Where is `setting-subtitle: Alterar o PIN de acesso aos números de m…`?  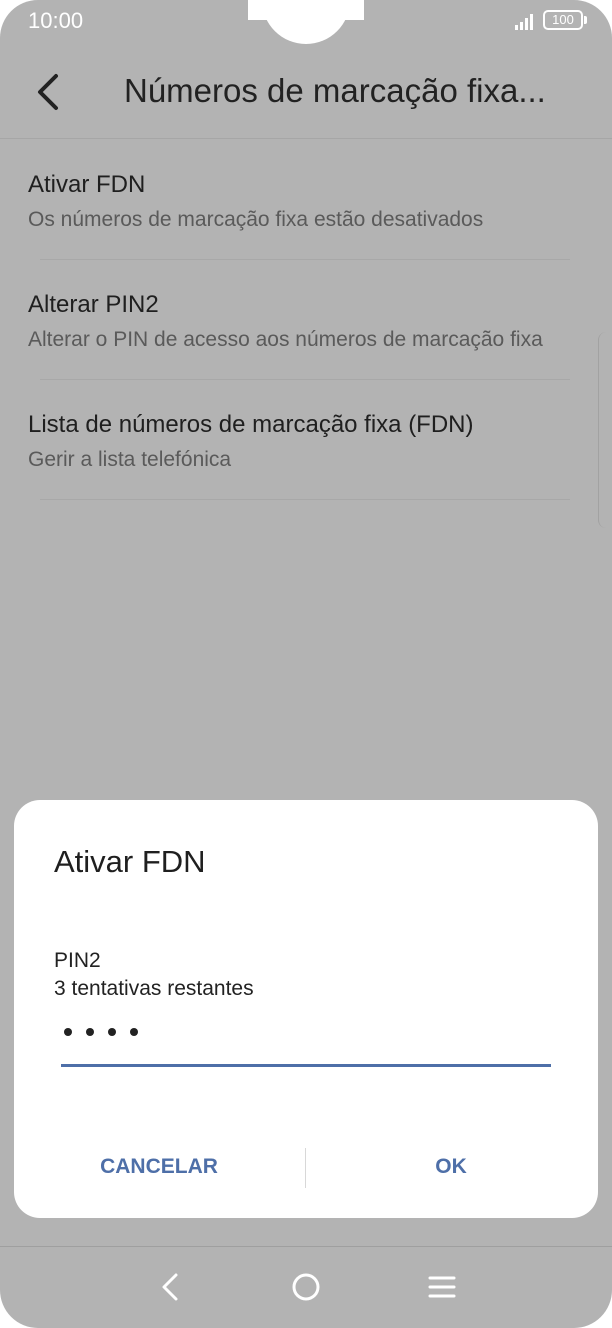 setting-subtitle: Alterar o PIN de acesso aos números de m… is located at coordinates (285, 339).